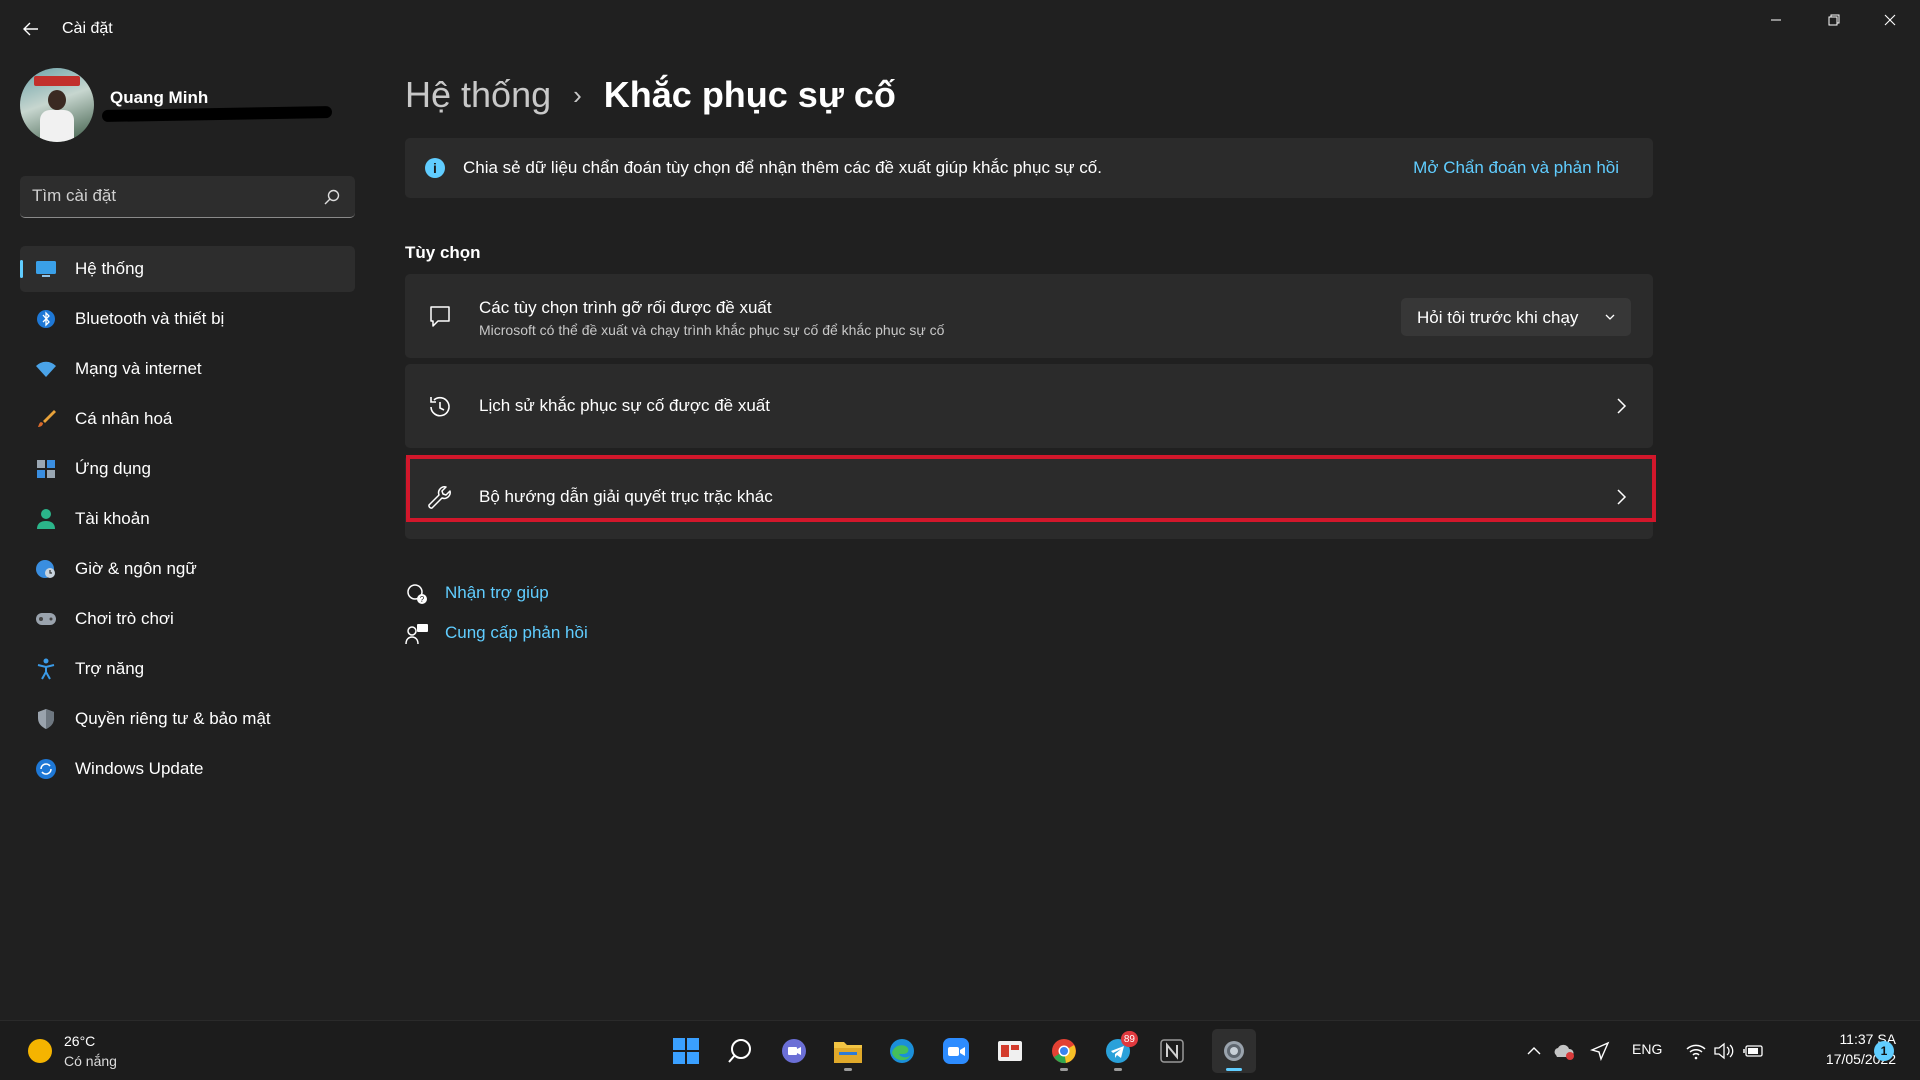  I want to click on app-title: Cài đặt, so click(87, 28).